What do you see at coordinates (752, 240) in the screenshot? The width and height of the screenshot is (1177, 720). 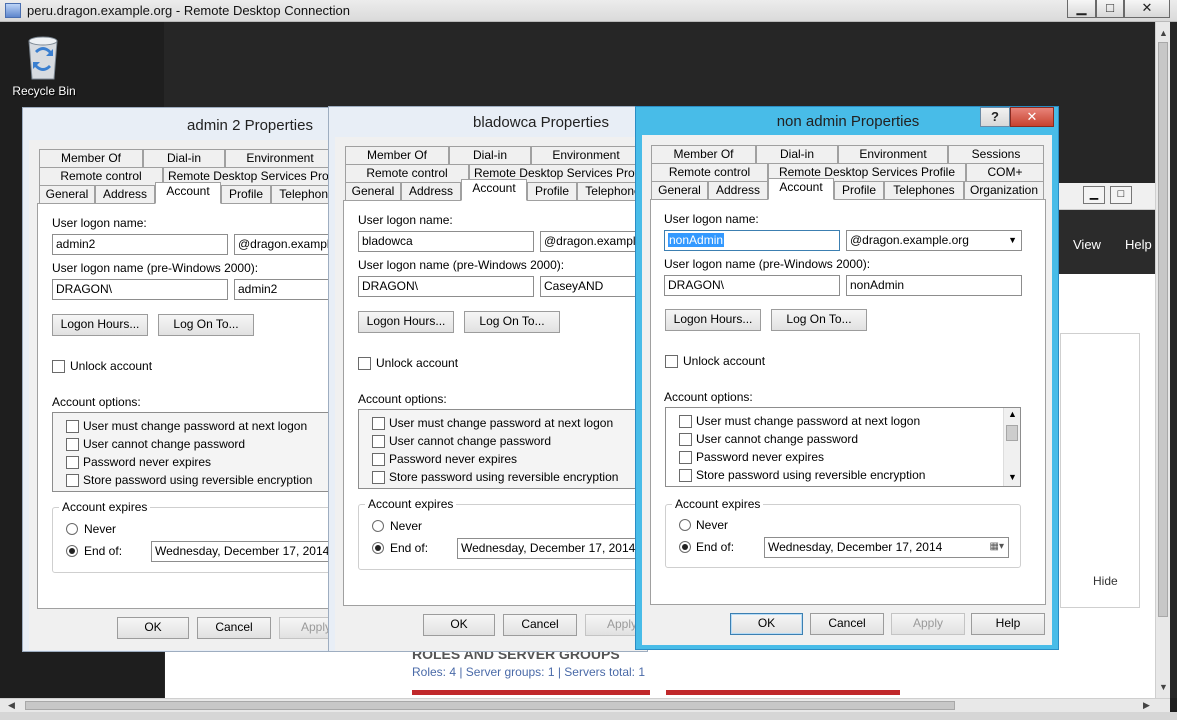 I see `logon-name-input: nonAdmin` at bounding box center [752, 240].